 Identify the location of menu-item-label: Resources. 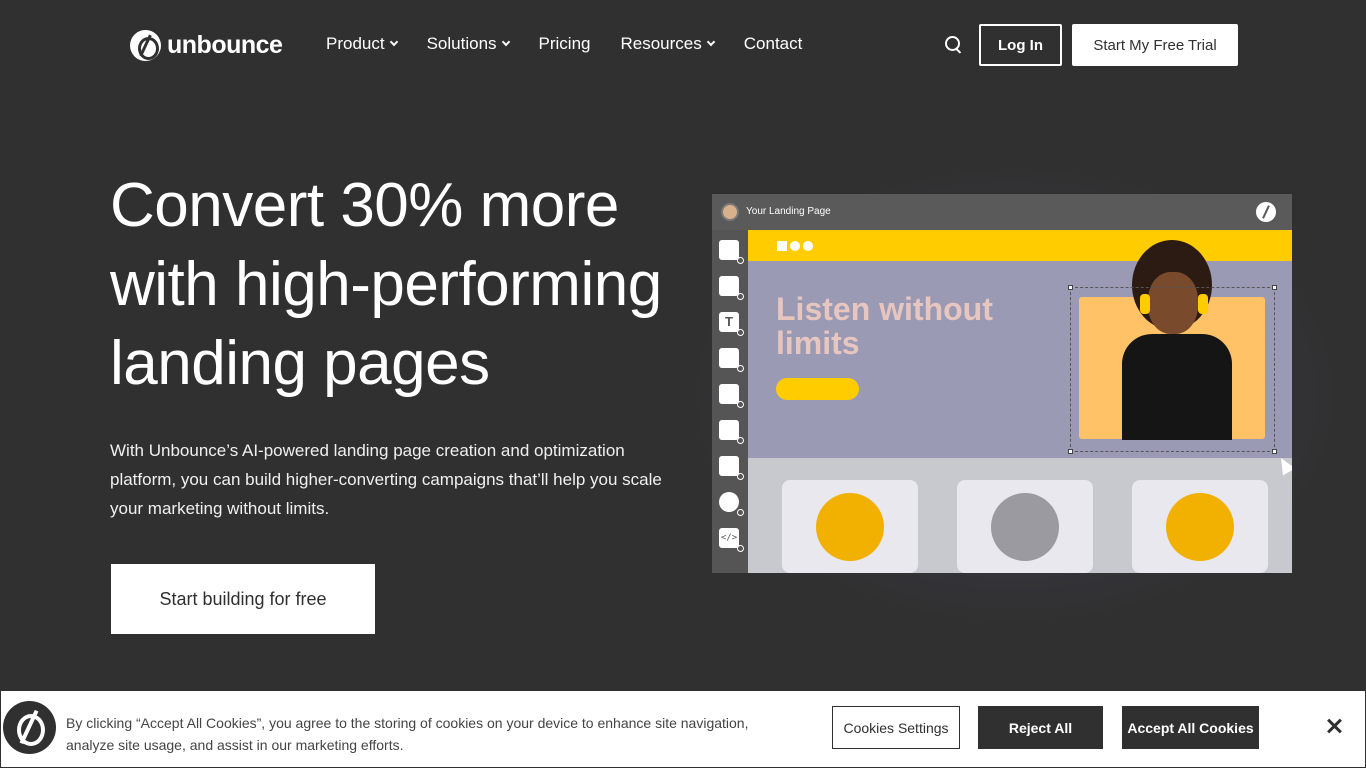
(661, 43).